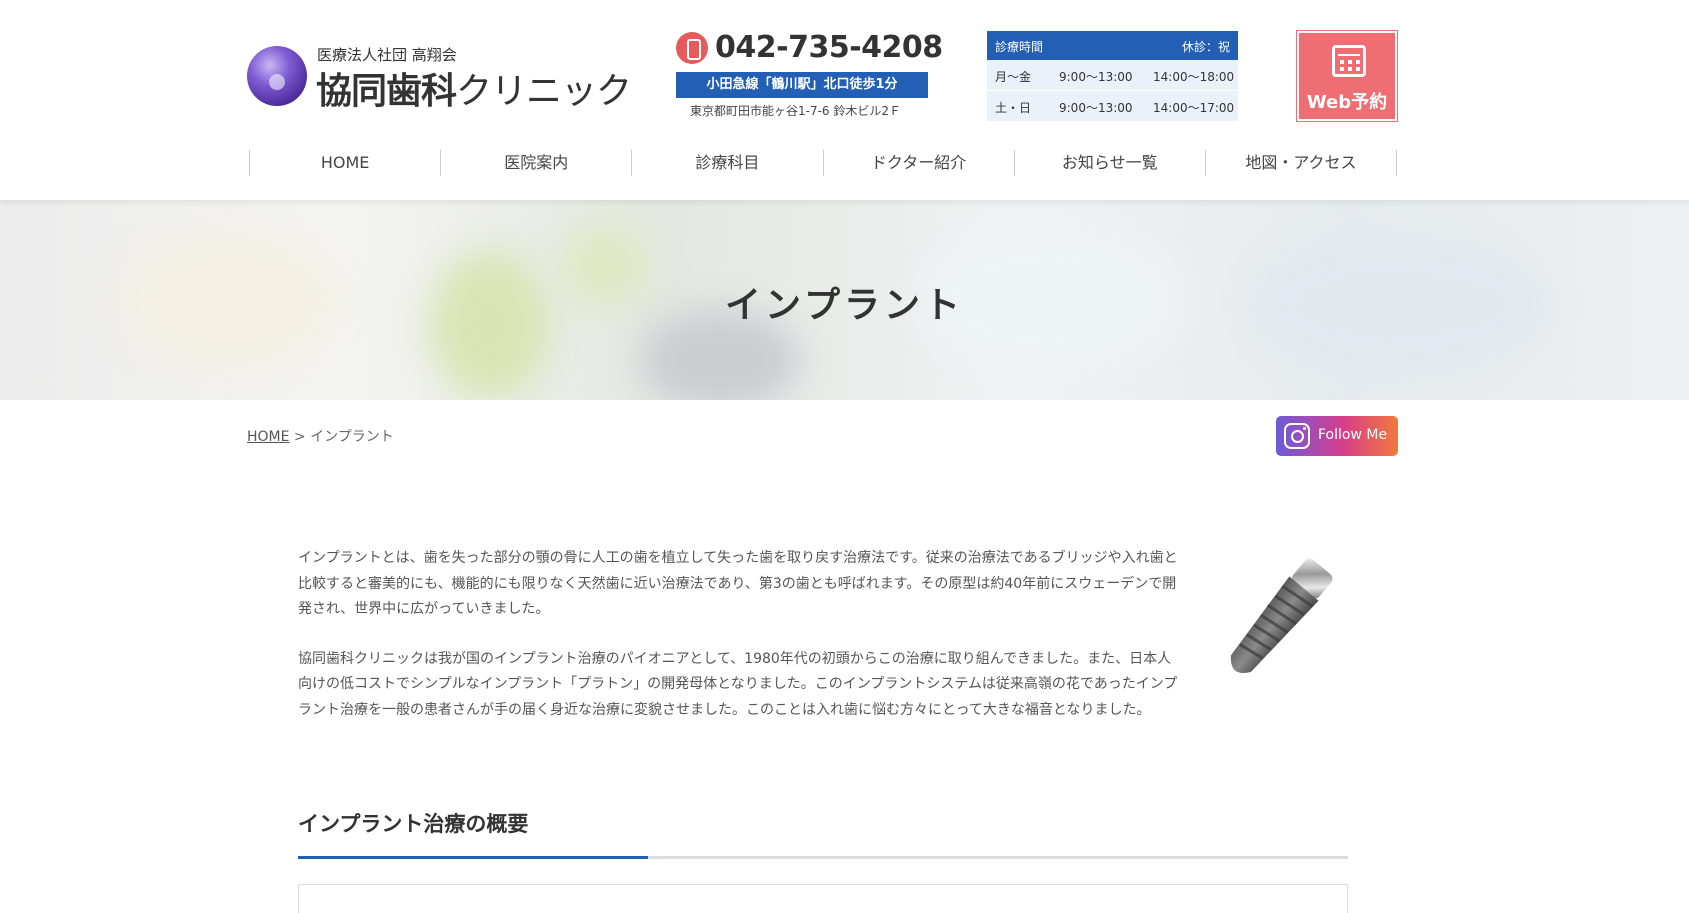  I want to click on web-reservation-button: Web予約, so click(1347, 76).